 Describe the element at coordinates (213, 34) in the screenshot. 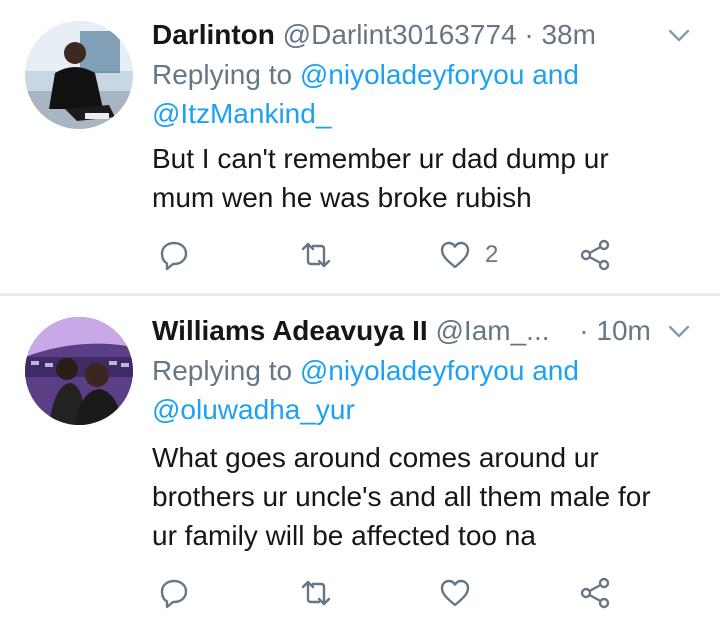

I see `display-name: Darlinton` at that location.